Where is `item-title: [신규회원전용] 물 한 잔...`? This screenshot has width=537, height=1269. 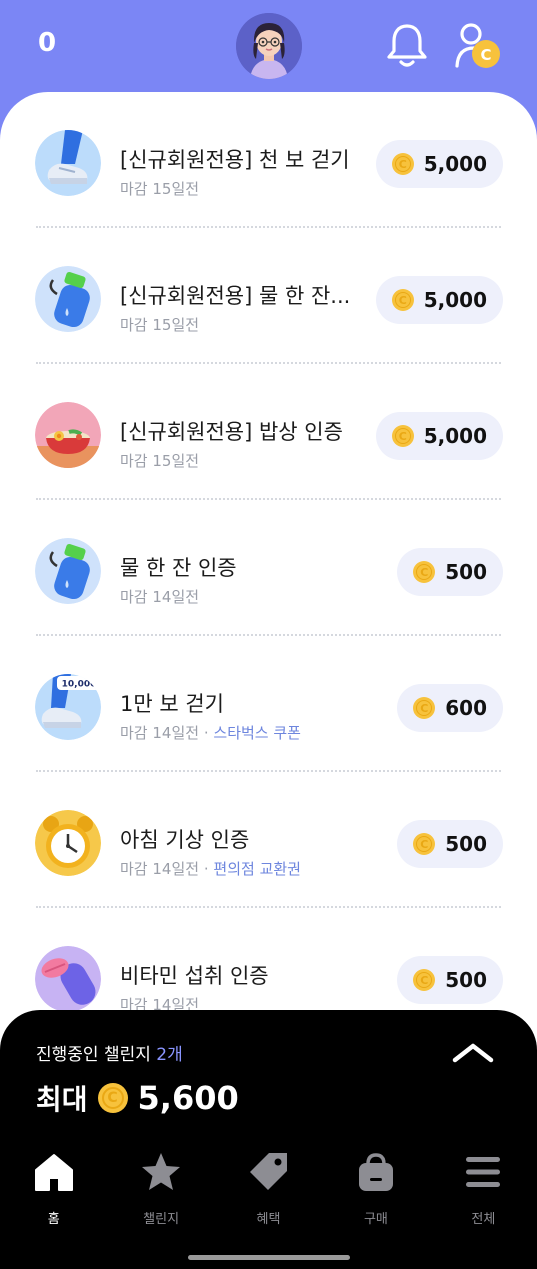
item-title: [신규회원전용] 물 한 잔... is located at coordinates (235, 296).